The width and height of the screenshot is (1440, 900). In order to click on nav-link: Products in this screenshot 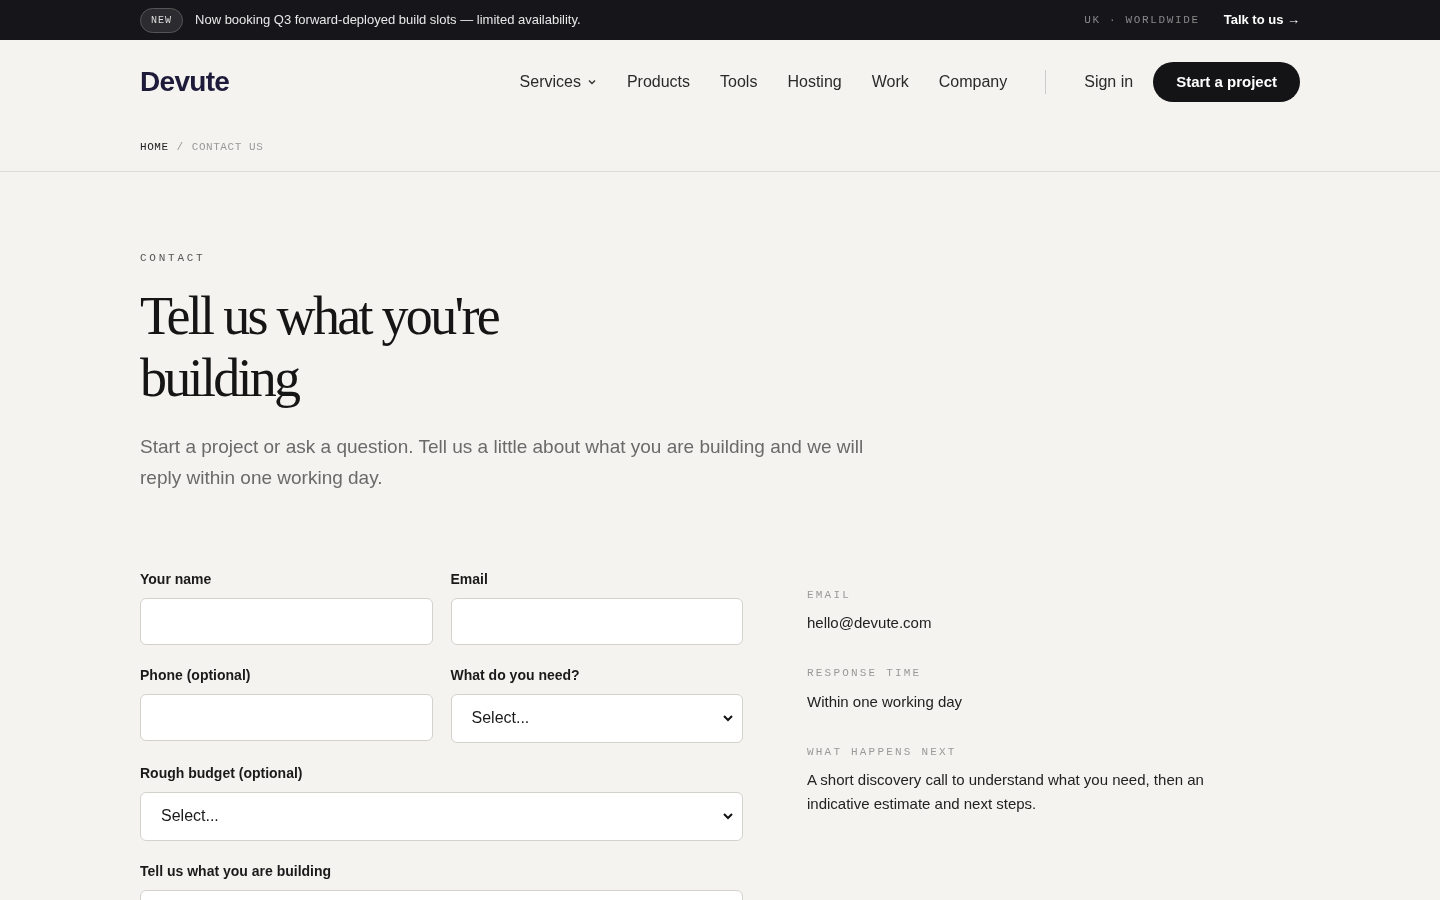, I will do `click(658, 82)`.